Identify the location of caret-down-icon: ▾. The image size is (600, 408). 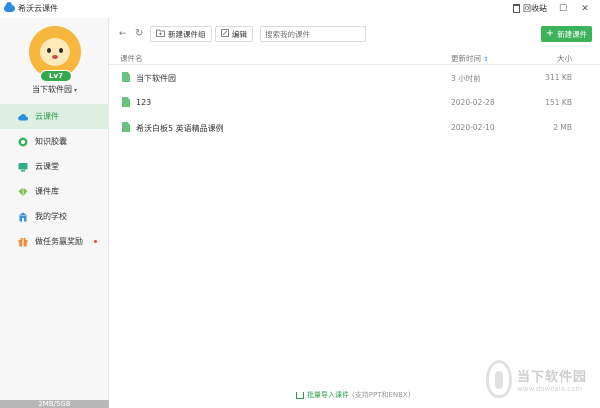
(75, 90).